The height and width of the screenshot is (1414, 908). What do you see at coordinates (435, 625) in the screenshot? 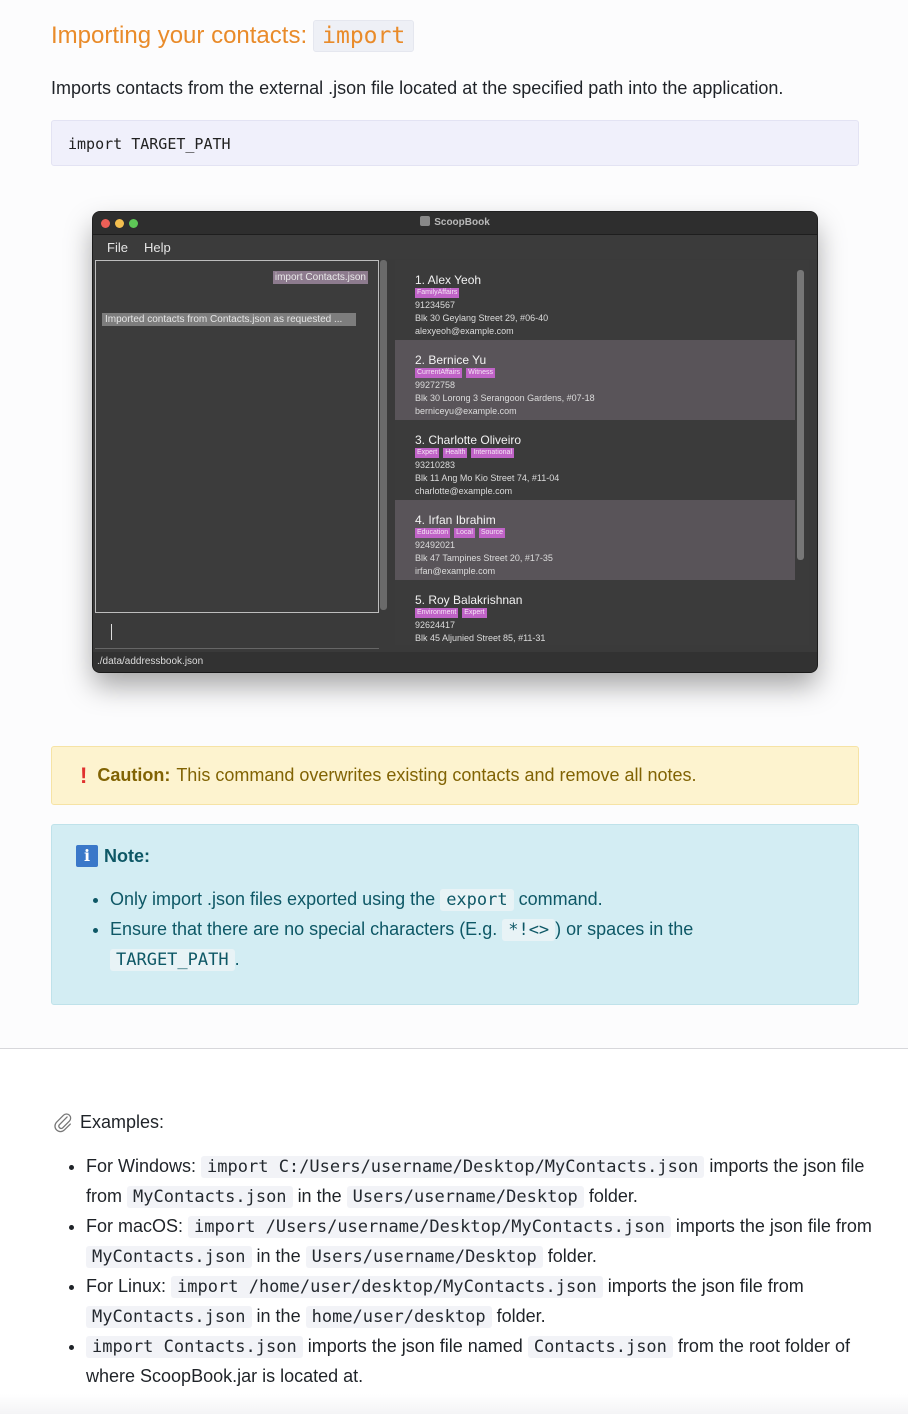
I see `contact-phone: 92624417` at bounding box center [435, 625].